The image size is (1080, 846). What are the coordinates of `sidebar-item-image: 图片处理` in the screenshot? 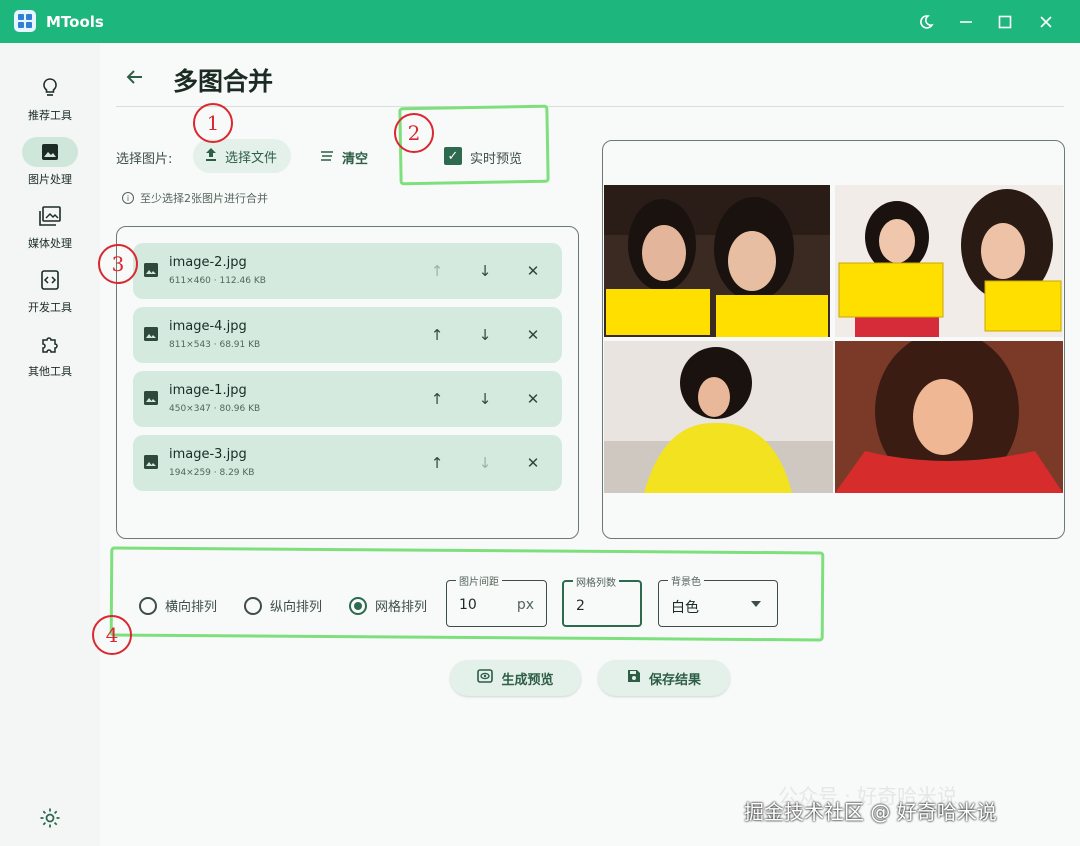 It's located at (50, 162).